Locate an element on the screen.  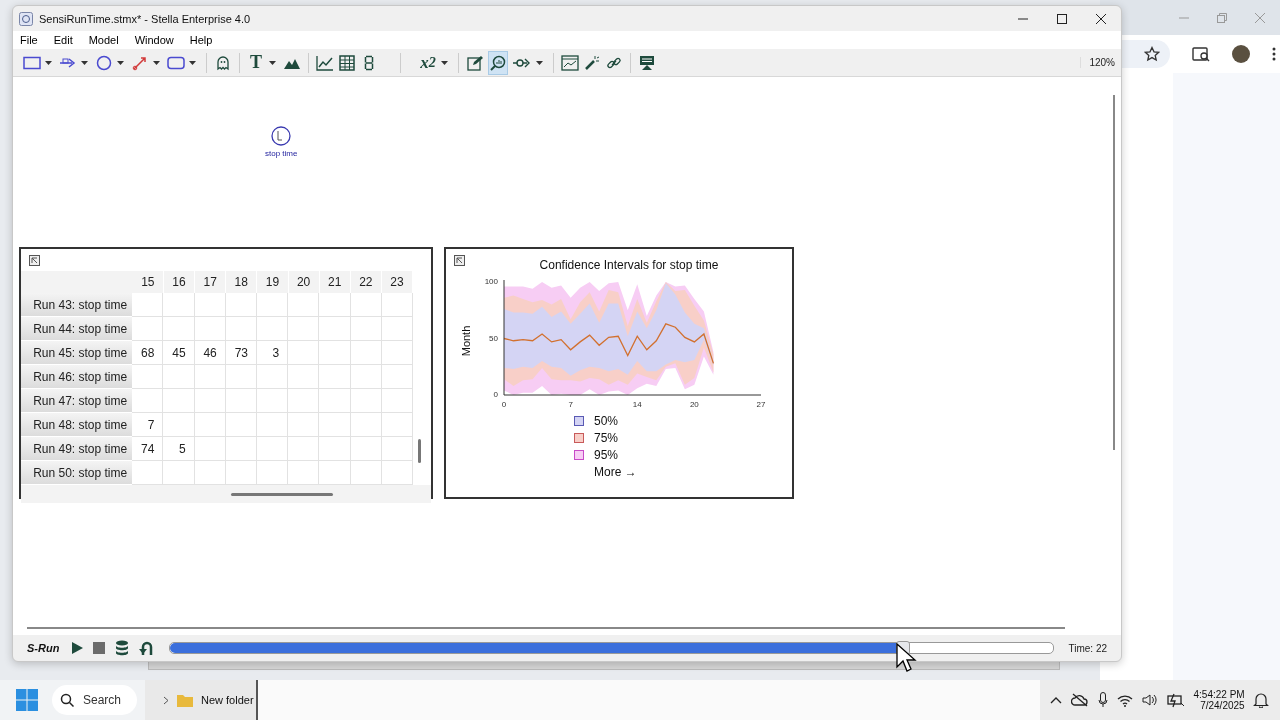
row-header: Run 43: stop time is located at coordinates (77, 305).